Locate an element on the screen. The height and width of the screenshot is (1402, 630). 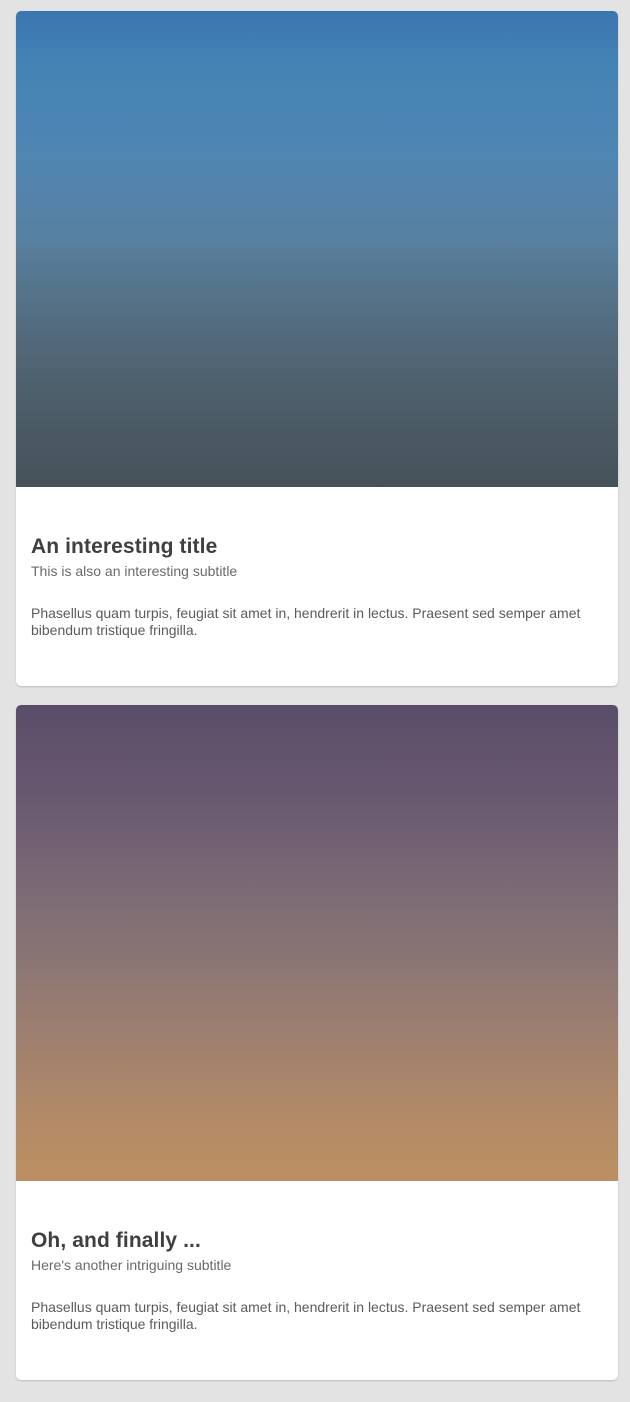
card-subtitle: This is also an interesting subtitle is located at coordinates (134, 571).